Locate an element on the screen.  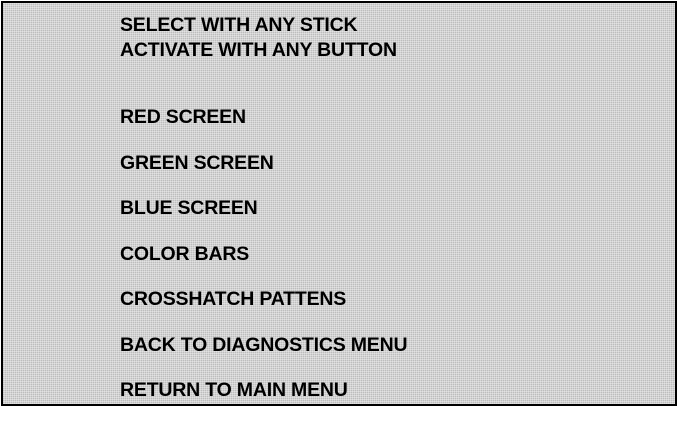
instruction-select: SELECT WITH ANY STICK is located at coordinates (239, 25).